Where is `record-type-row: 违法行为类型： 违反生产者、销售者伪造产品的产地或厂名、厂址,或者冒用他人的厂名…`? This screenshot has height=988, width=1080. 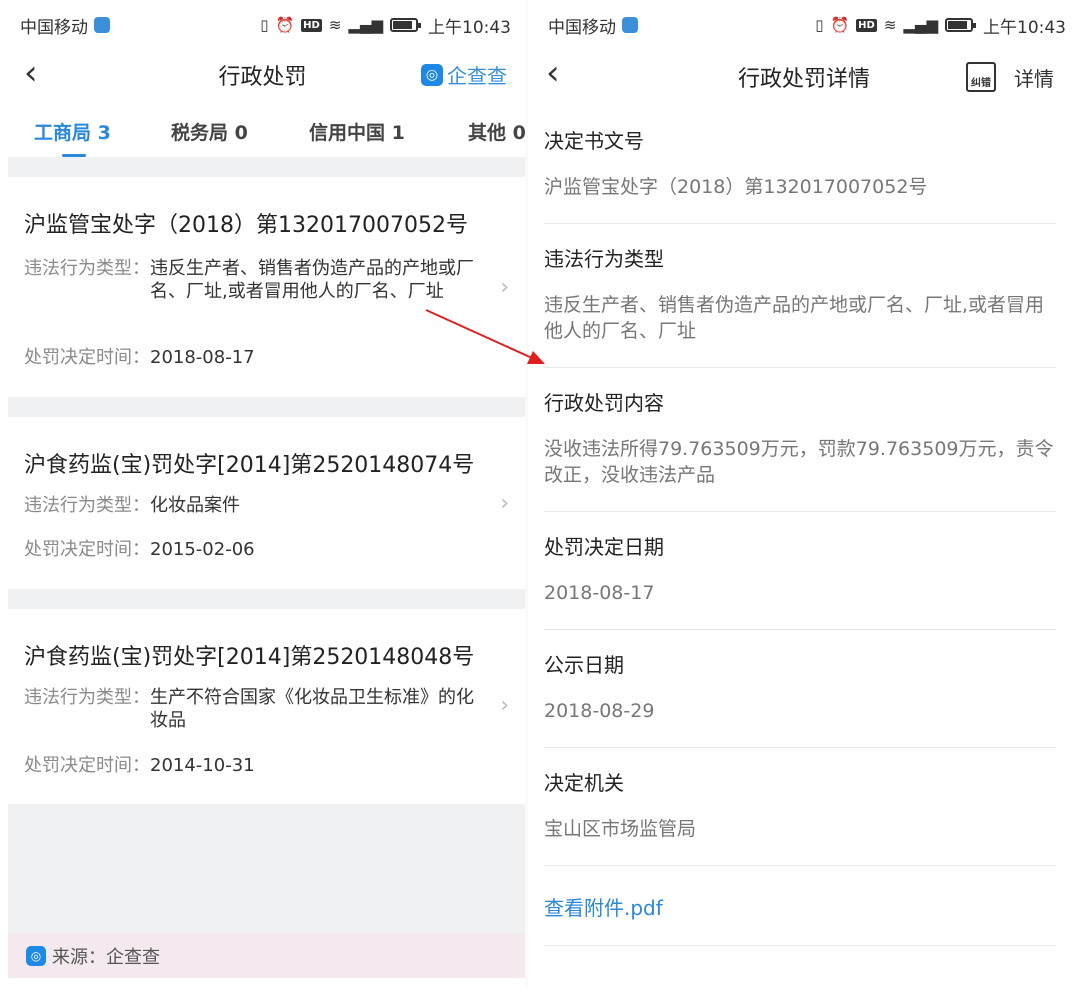
record-type-row: 违法行为类型： 违反生产者、销售者伪造产品的产地或厂名、厂址,或者冒用他人的厂名… is located at coordinates (254, 280).